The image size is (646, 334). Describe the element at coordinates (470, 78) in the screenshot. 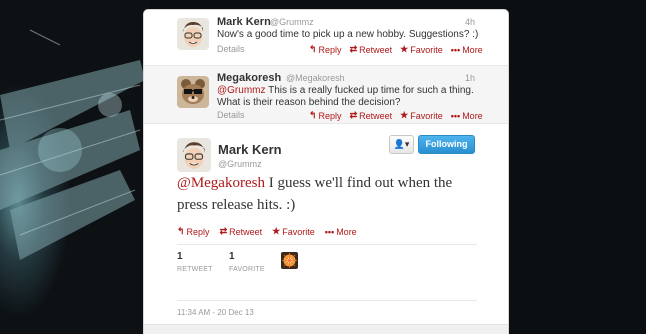

I see `tweet-time: 1h` at that location.